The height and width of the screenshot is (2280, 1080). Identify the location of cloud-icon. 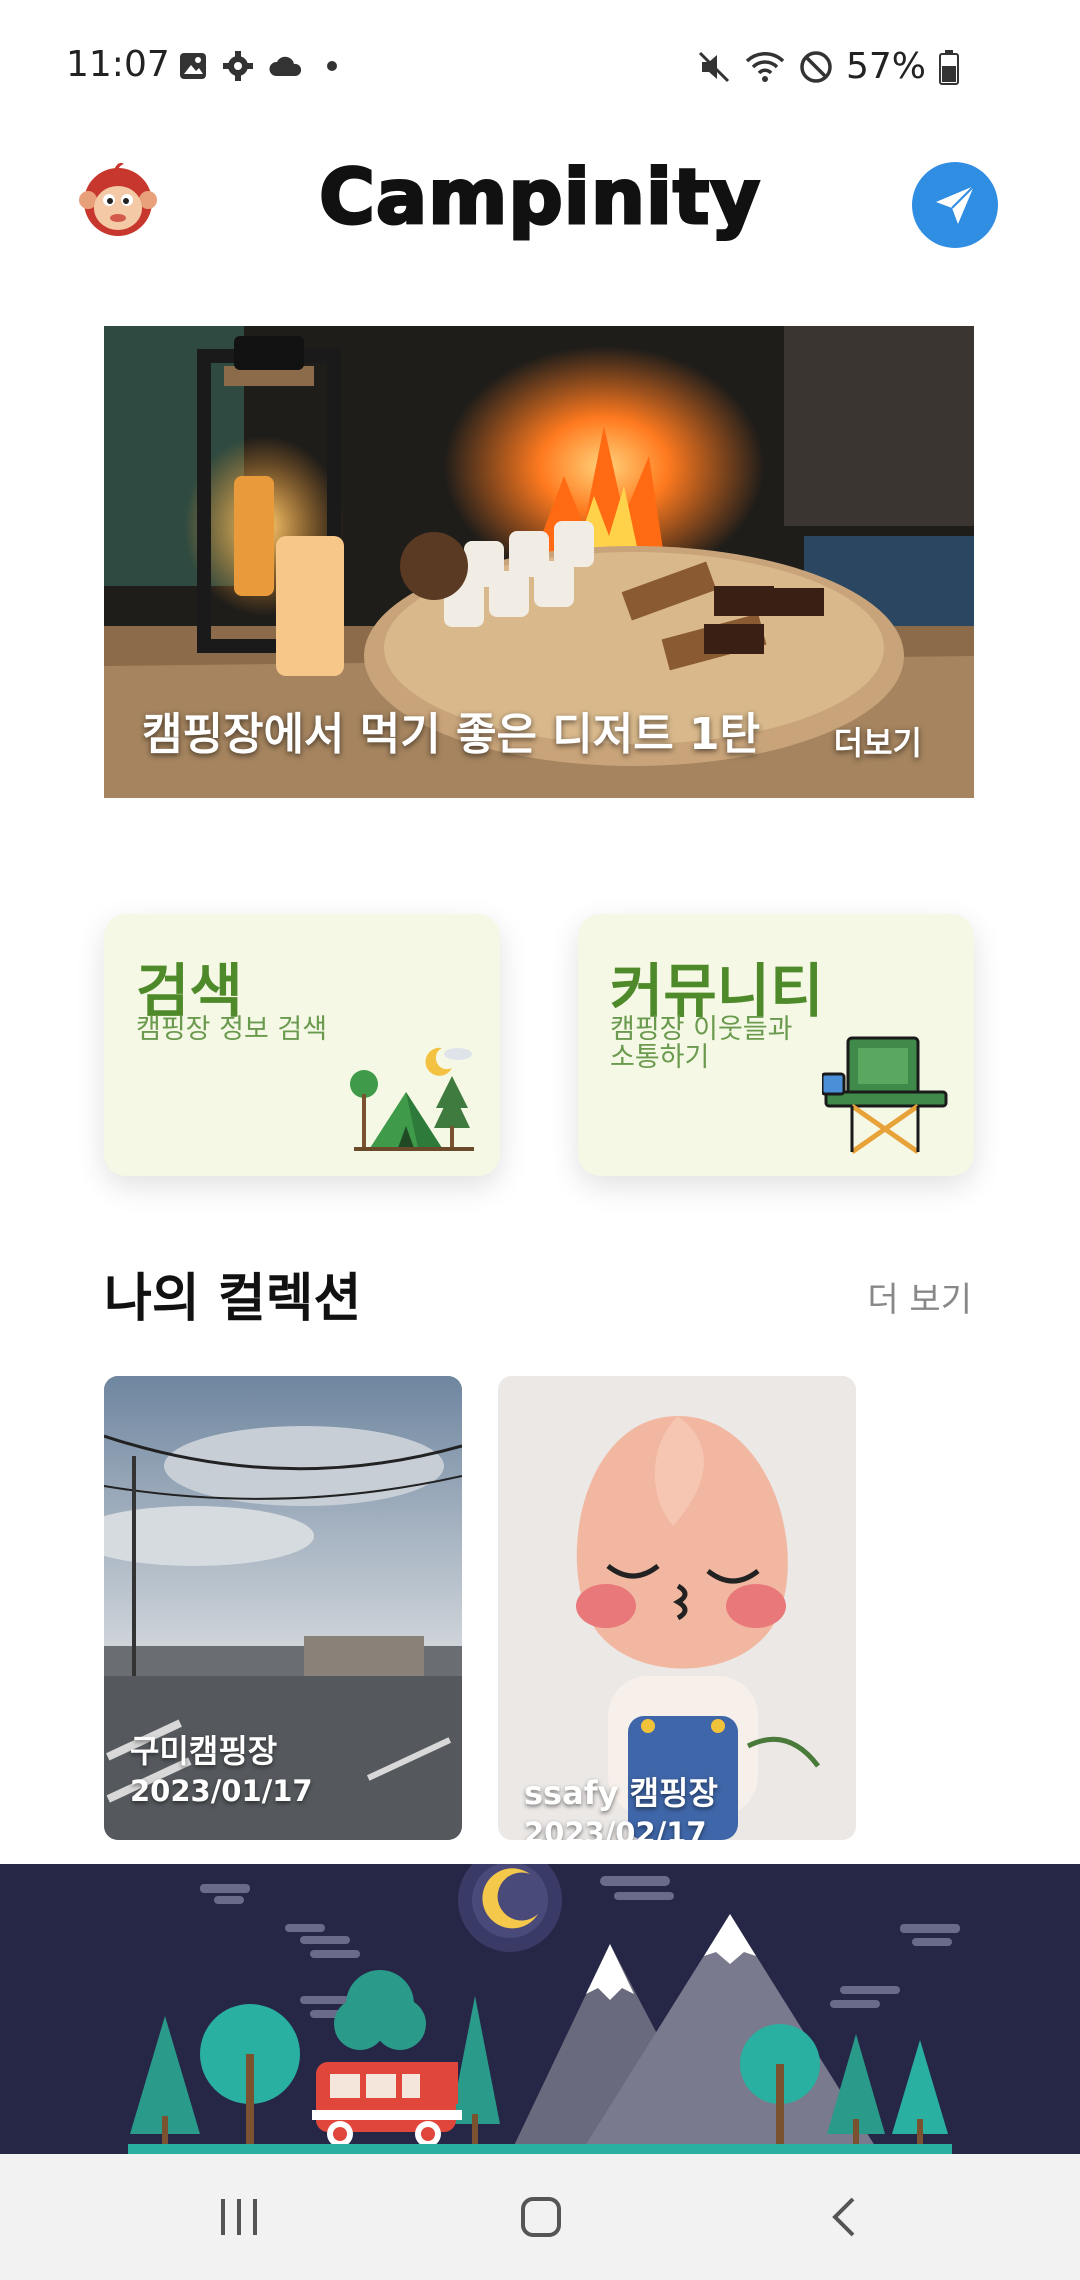
(285, 66).